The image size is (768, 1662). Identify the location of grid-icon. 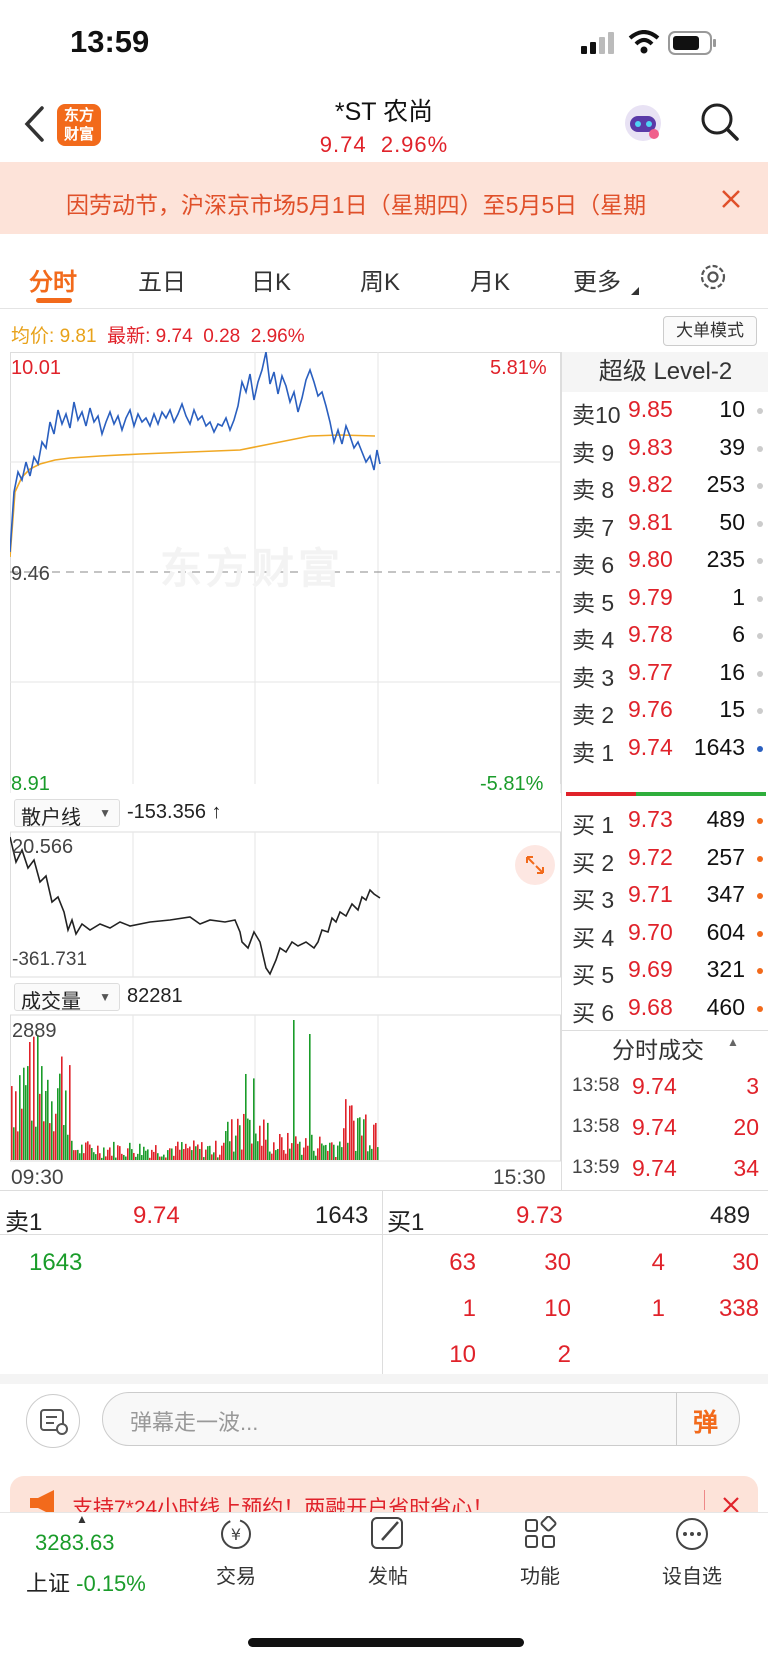
(540, 1533).